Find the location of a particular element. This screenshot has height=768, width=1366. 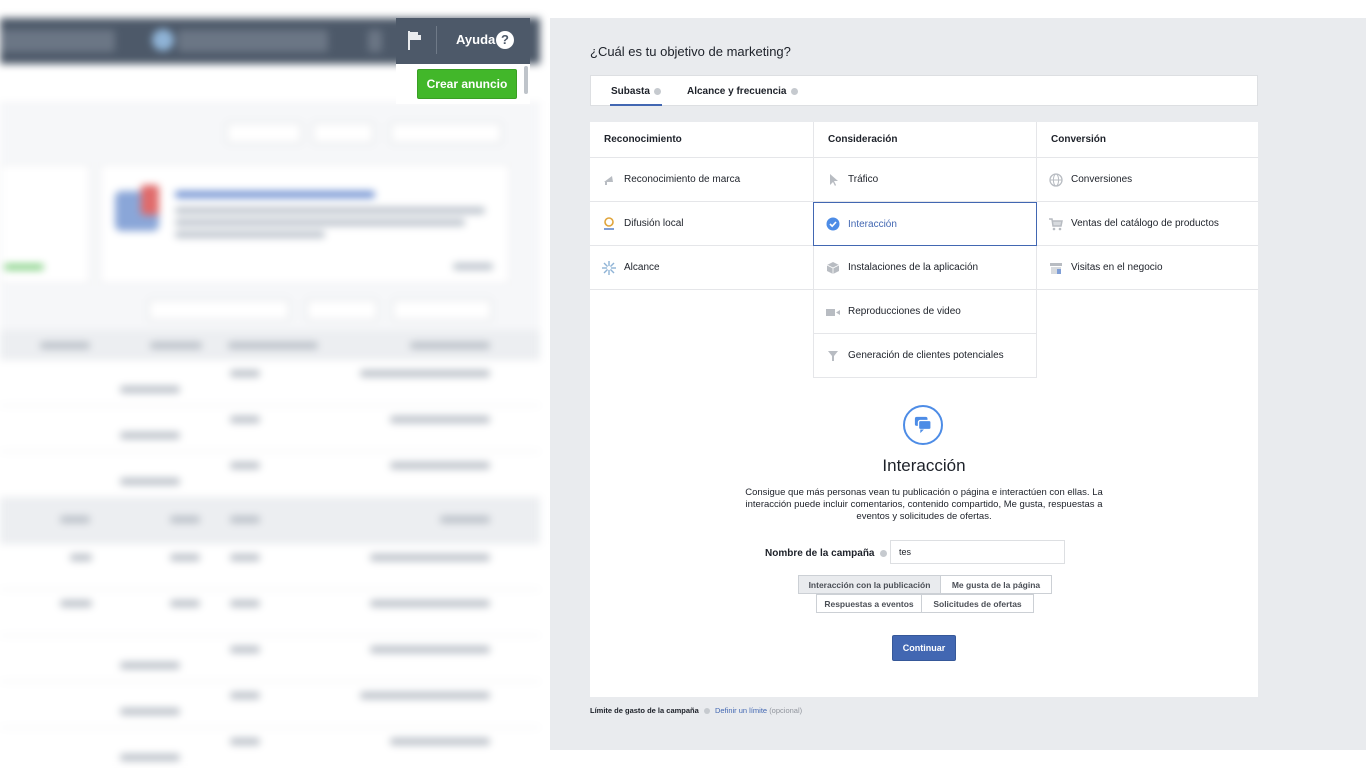

campaign-name-input: tes is located at coordinates (977, 552).